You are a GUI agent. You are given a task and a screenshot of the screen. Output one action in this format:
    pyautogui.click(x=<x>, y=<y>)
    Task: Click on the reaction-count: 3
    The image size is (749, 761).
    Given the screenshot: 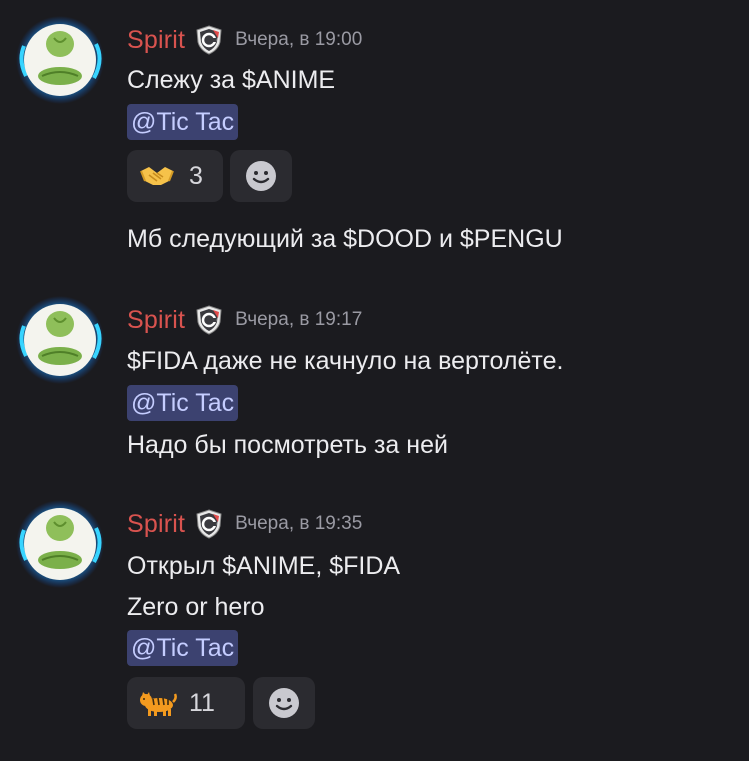 What is the action you would take?
    pyautogui.click(x=196, y=175)
    